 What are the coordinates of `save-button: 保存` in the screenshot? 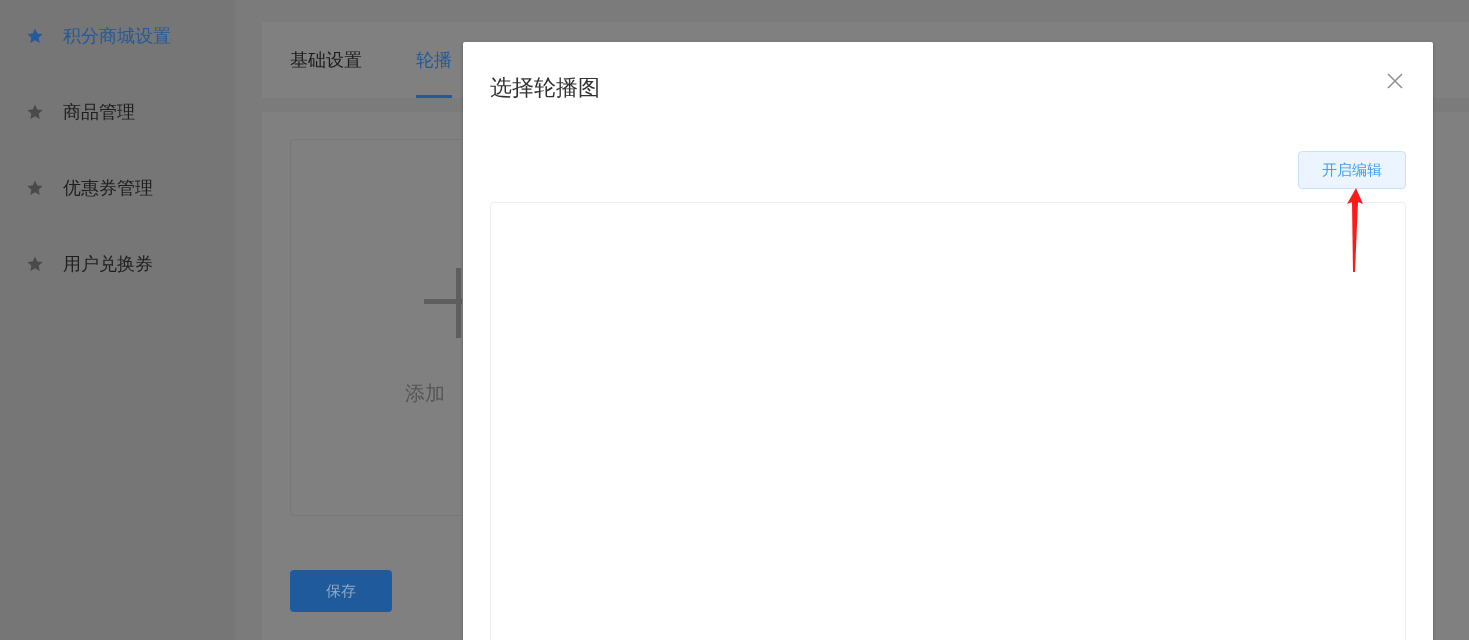 It's located at (341, 591).